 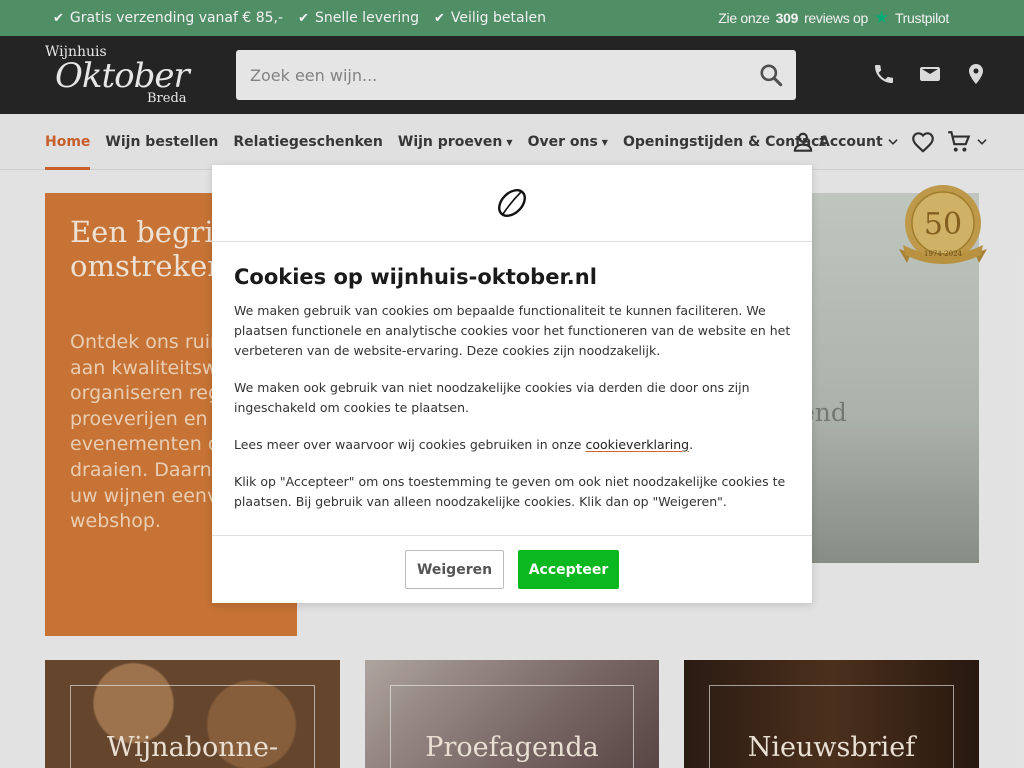 What do you see at coordinates (691, 444) in the screenshot?
I see `cookie-paragraph-3-end: .` at bounding box center [691, 444].